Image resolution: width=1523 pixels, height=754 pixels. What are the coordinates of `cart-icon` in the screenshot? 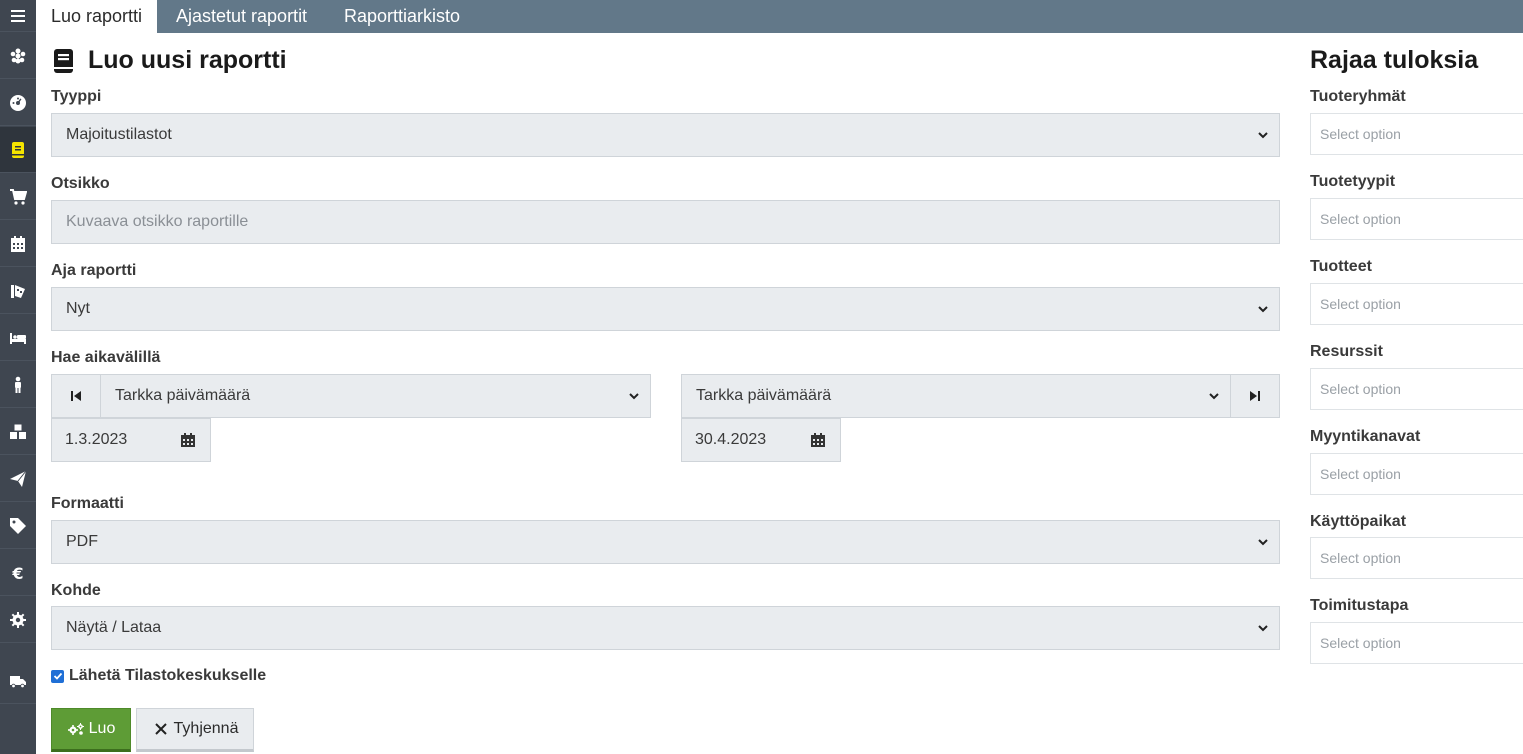 It's located at (18, 196).